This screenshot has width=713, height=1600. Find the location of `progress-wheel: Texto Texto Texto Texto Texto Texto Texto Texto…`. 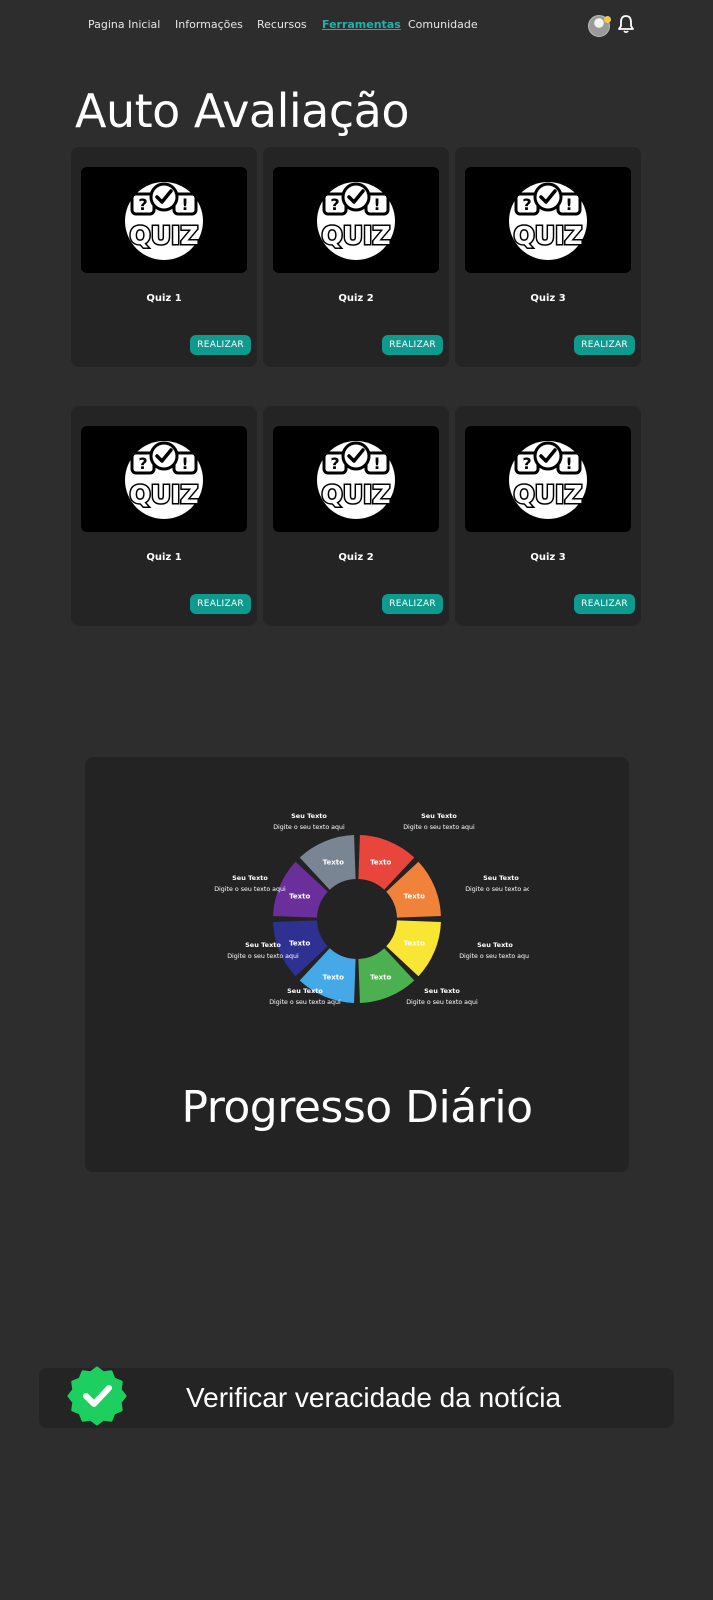

progress-wheel: Texto Texto Texto Texto Texto Texto Texto Texto… is located at coordinates (371, 909).